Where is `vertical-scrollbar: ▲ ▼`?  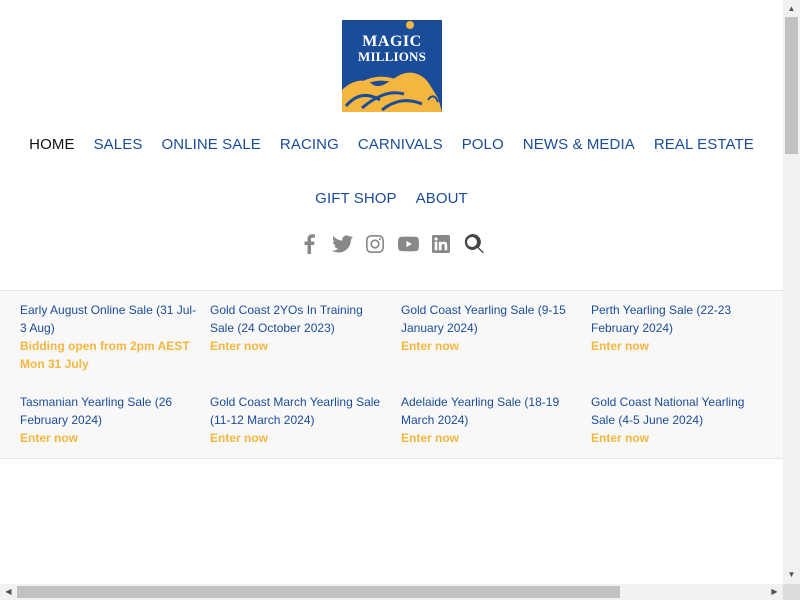
vertical-scrollbar: ▲ ▼ is located at coordinates (791, 292).